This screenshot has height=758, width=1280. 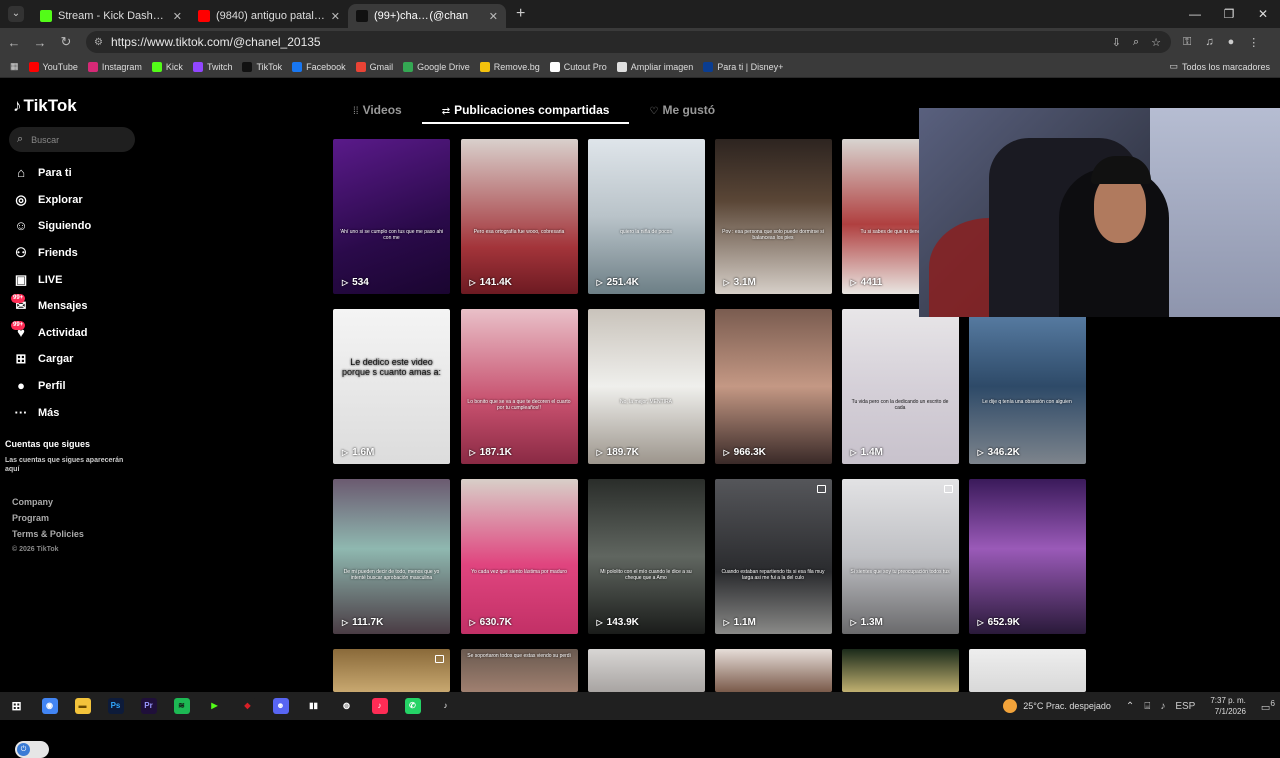 What do you see at coordinates (1147, 706) in the screenshot?
I see `network-icon: ⌸` at bounding box center [1147, 706].